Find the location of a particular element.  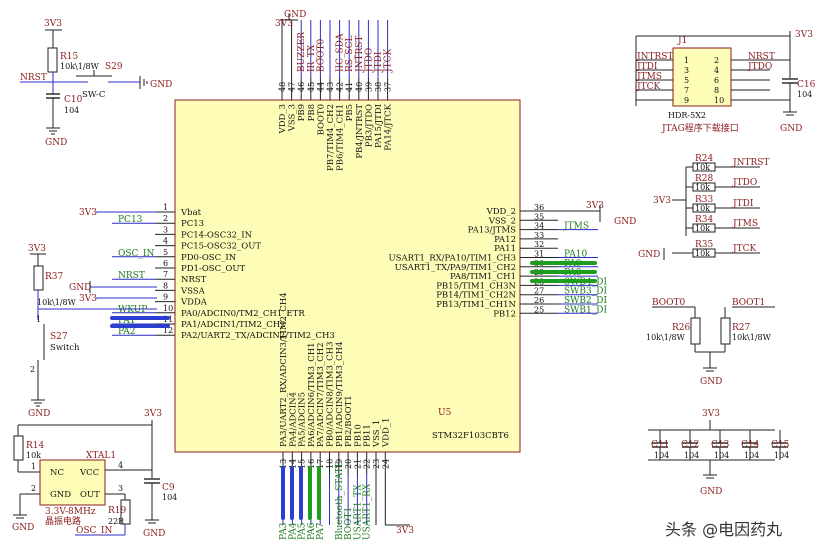

wkup-resistor is located at coordinates (38, 278).